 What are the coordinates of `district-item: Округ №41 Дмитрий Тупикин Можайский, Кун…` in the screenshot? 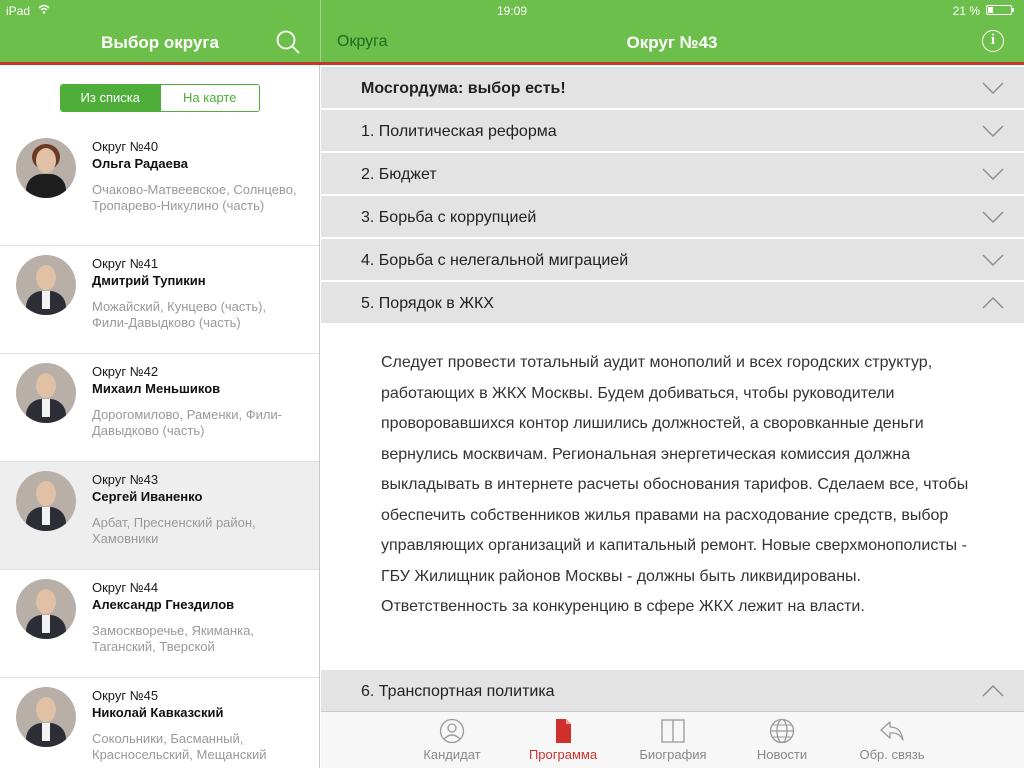 It's located at (159, 300).